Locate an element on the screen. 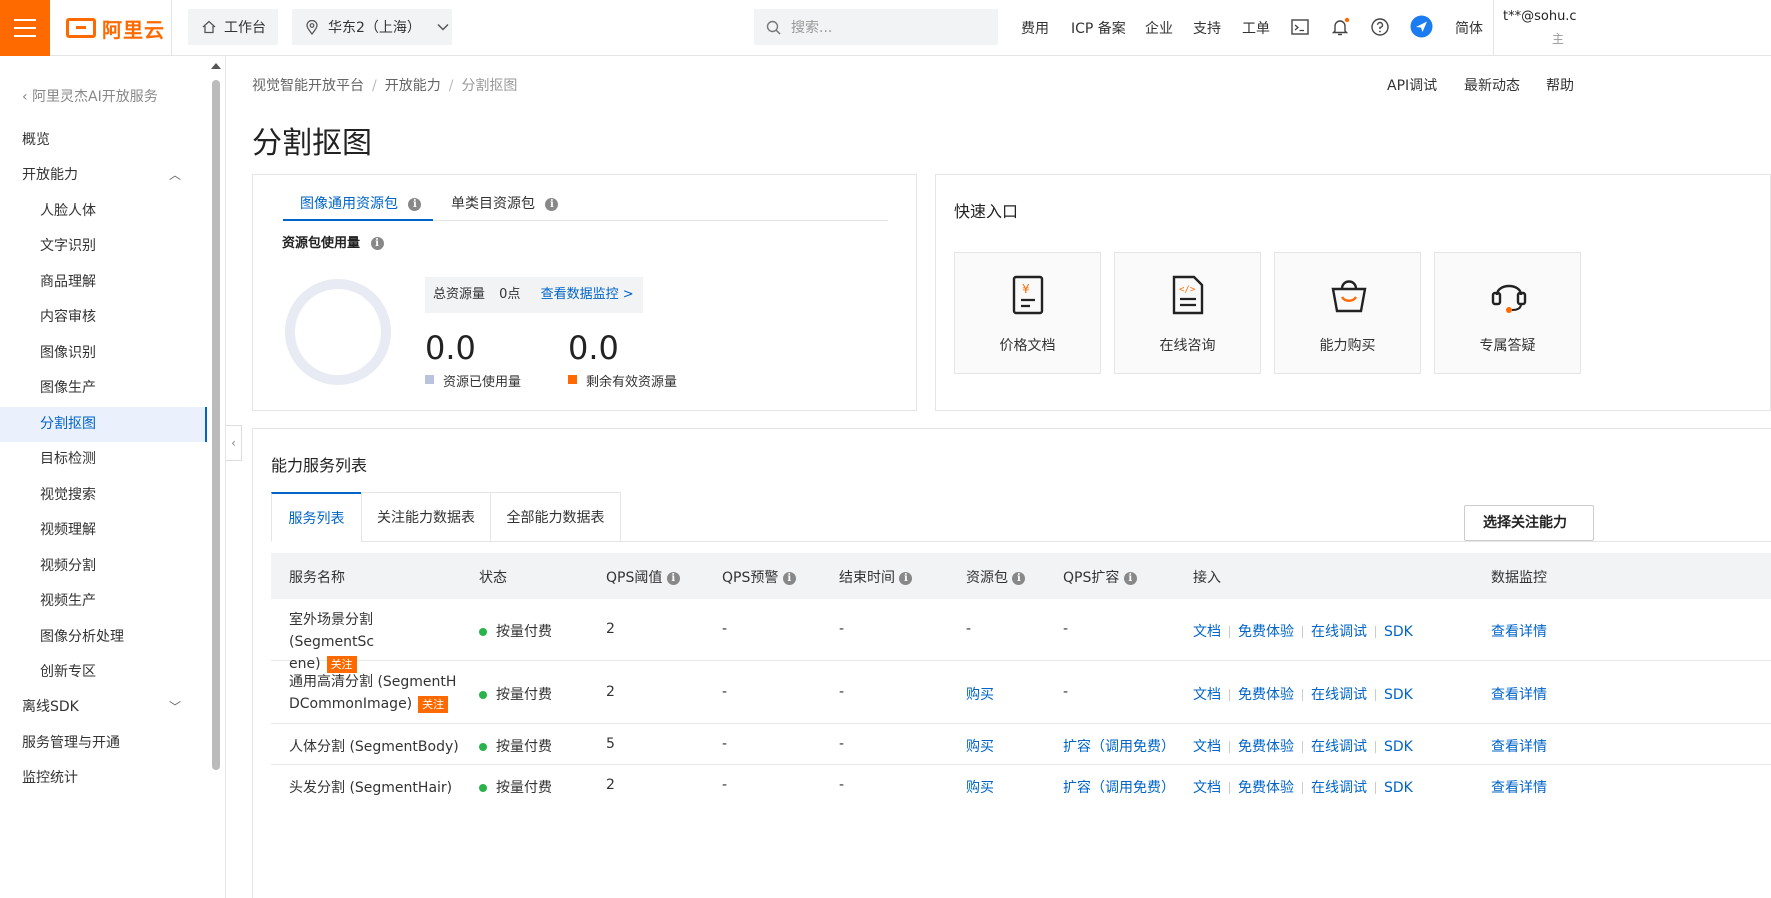  assistant-icon is located at coordinates (1421, 26).